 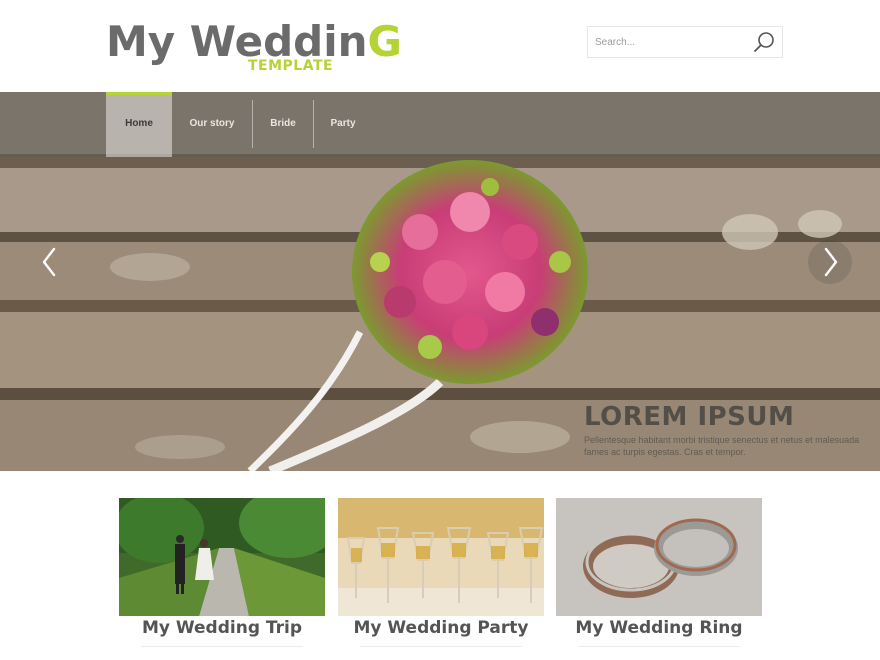 What do you see at coordinates (689, 417) in the screenshot?
I see `slide-caption-title: LOREM IPSUM` at bounding box center [689, 417].